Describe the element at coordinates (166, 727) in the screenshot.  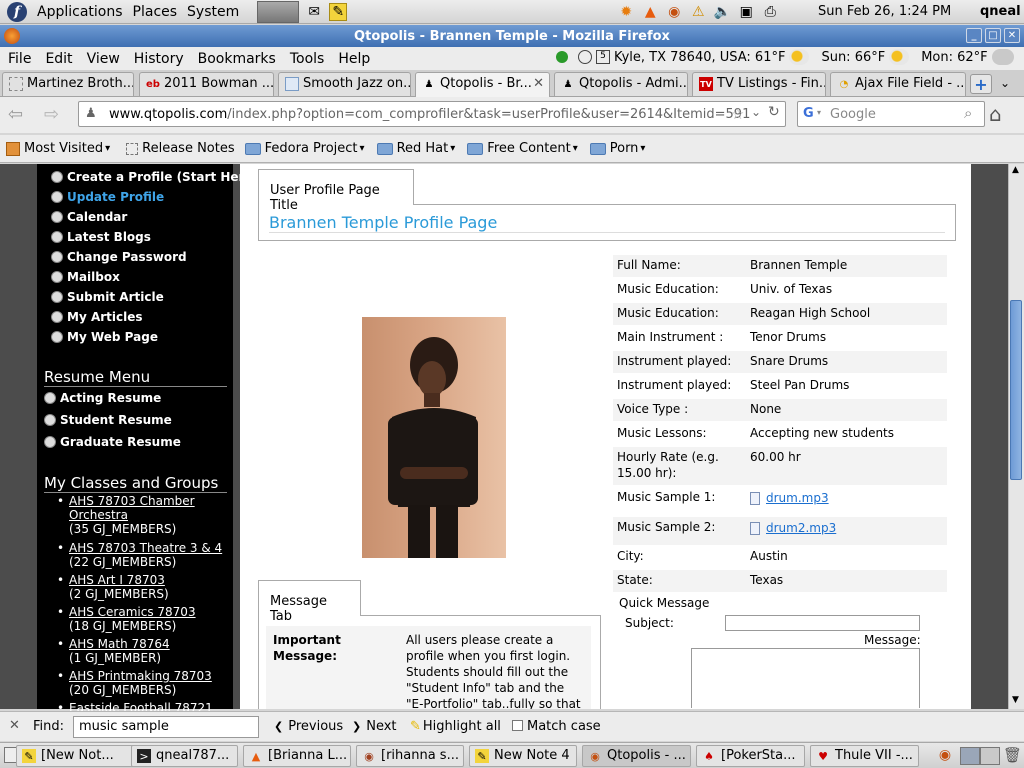
I see `find-input: music sample` at that location.